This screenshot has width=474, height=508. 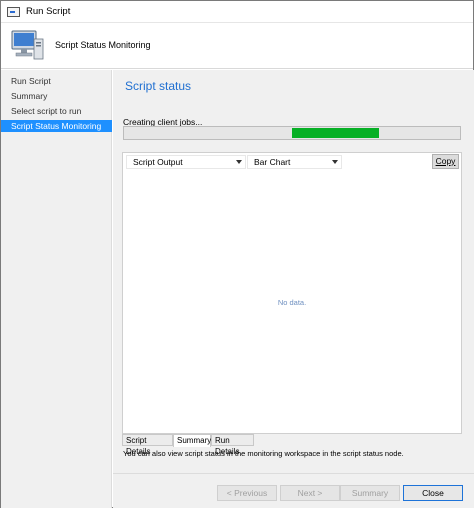 I want to click on window-app-icon, so click(x=13, y=12).